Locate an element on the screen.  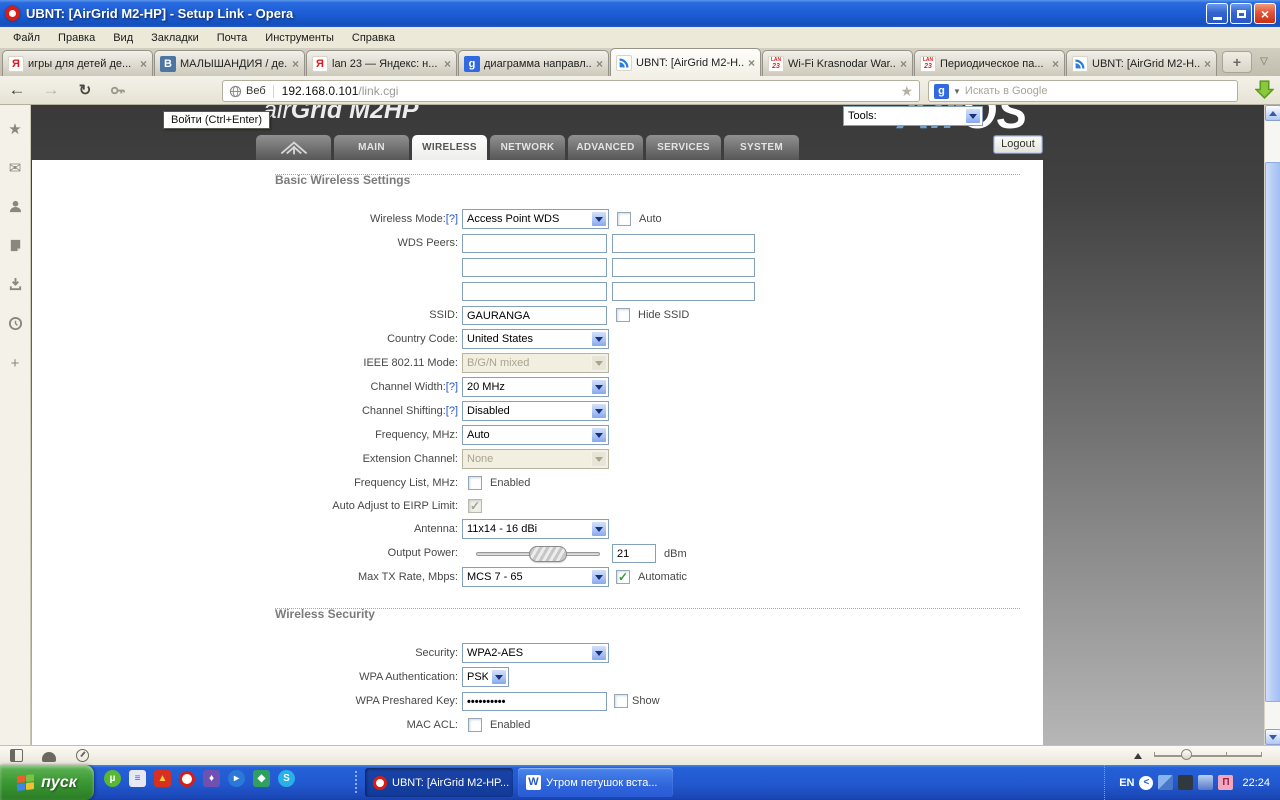
browser-tab-4: g диаграмма направл... × is located at coordinates (533, 63).